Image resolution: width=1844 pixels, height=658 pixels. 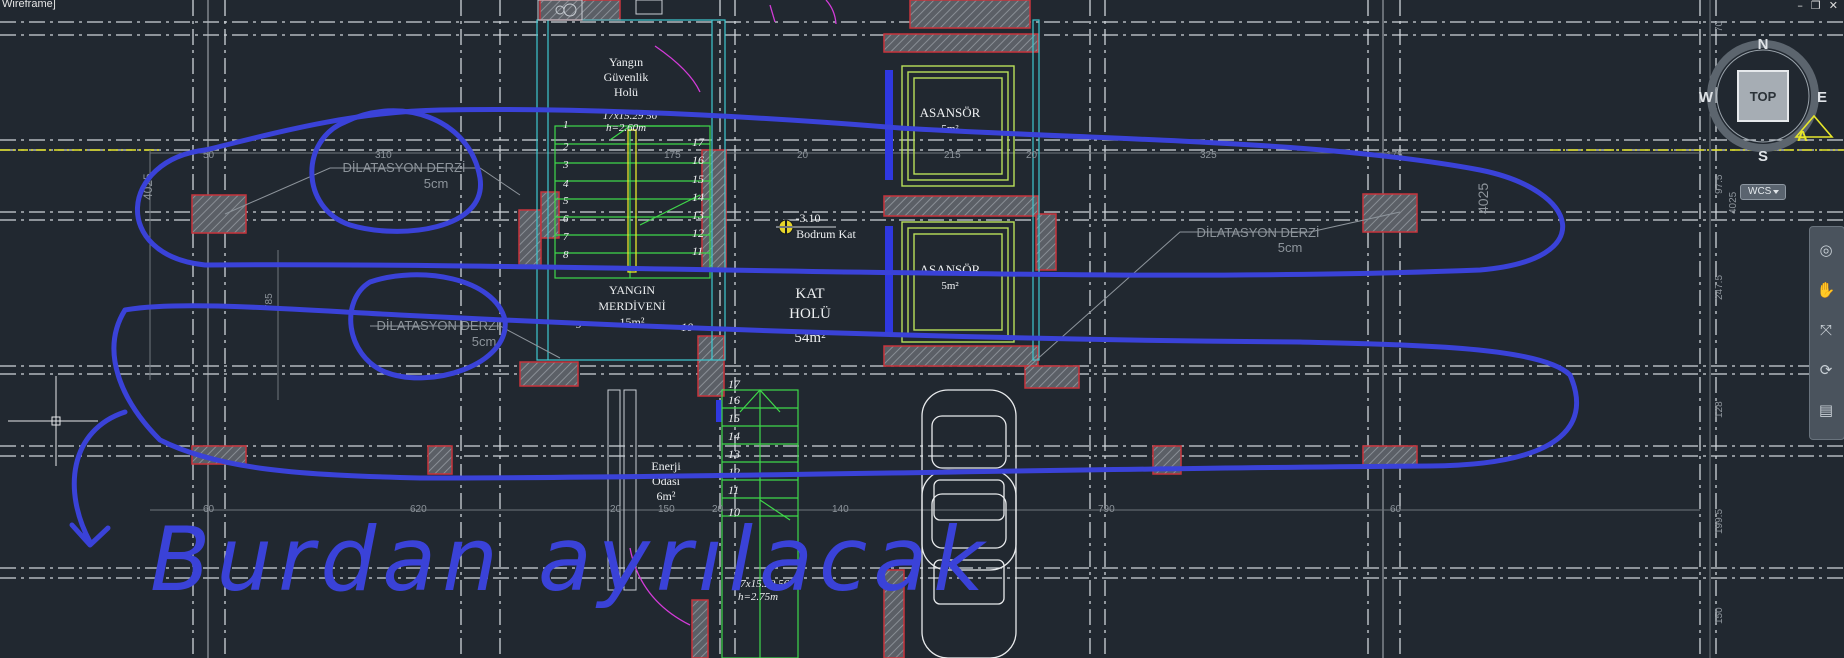 What do you see at coordinates (566, 147) in the screenshot?
I see `step-number: 2` at bounding box center [566, 147].